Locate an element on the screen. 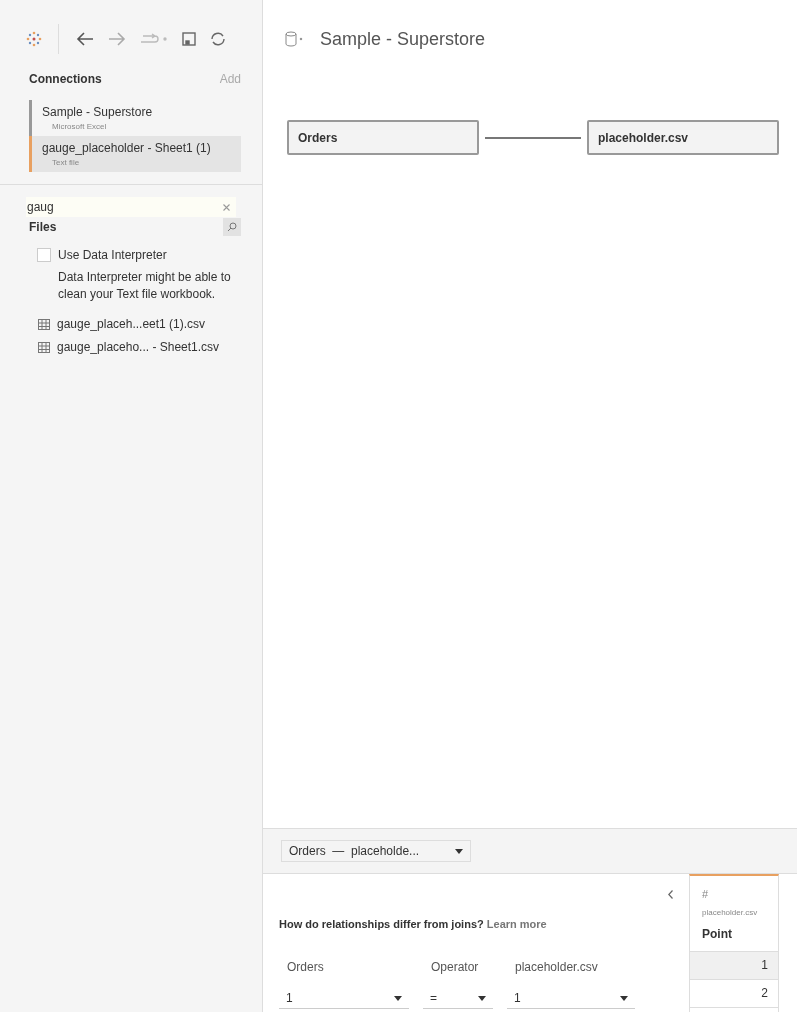  file-item: gauge_placeh...eet1 (1).csv is located at coordinates (131, 324).